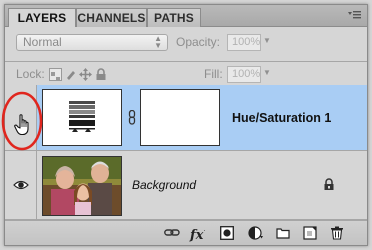  I want to click on fill-label: Fill:, so click(213, 74).